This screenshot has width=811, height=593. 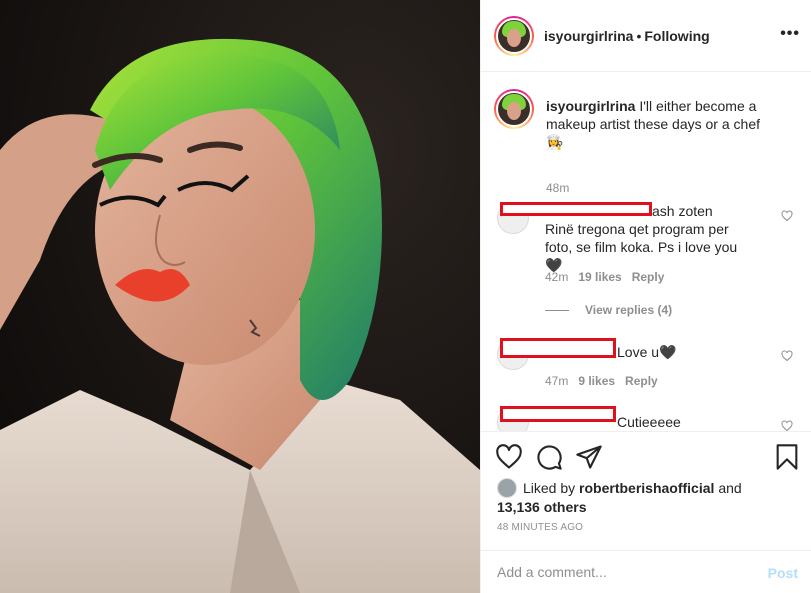 What do you see at coordinates (509, 457) in the screenshot?
I see `like-heart-icon` at bounding box center [509, 457].